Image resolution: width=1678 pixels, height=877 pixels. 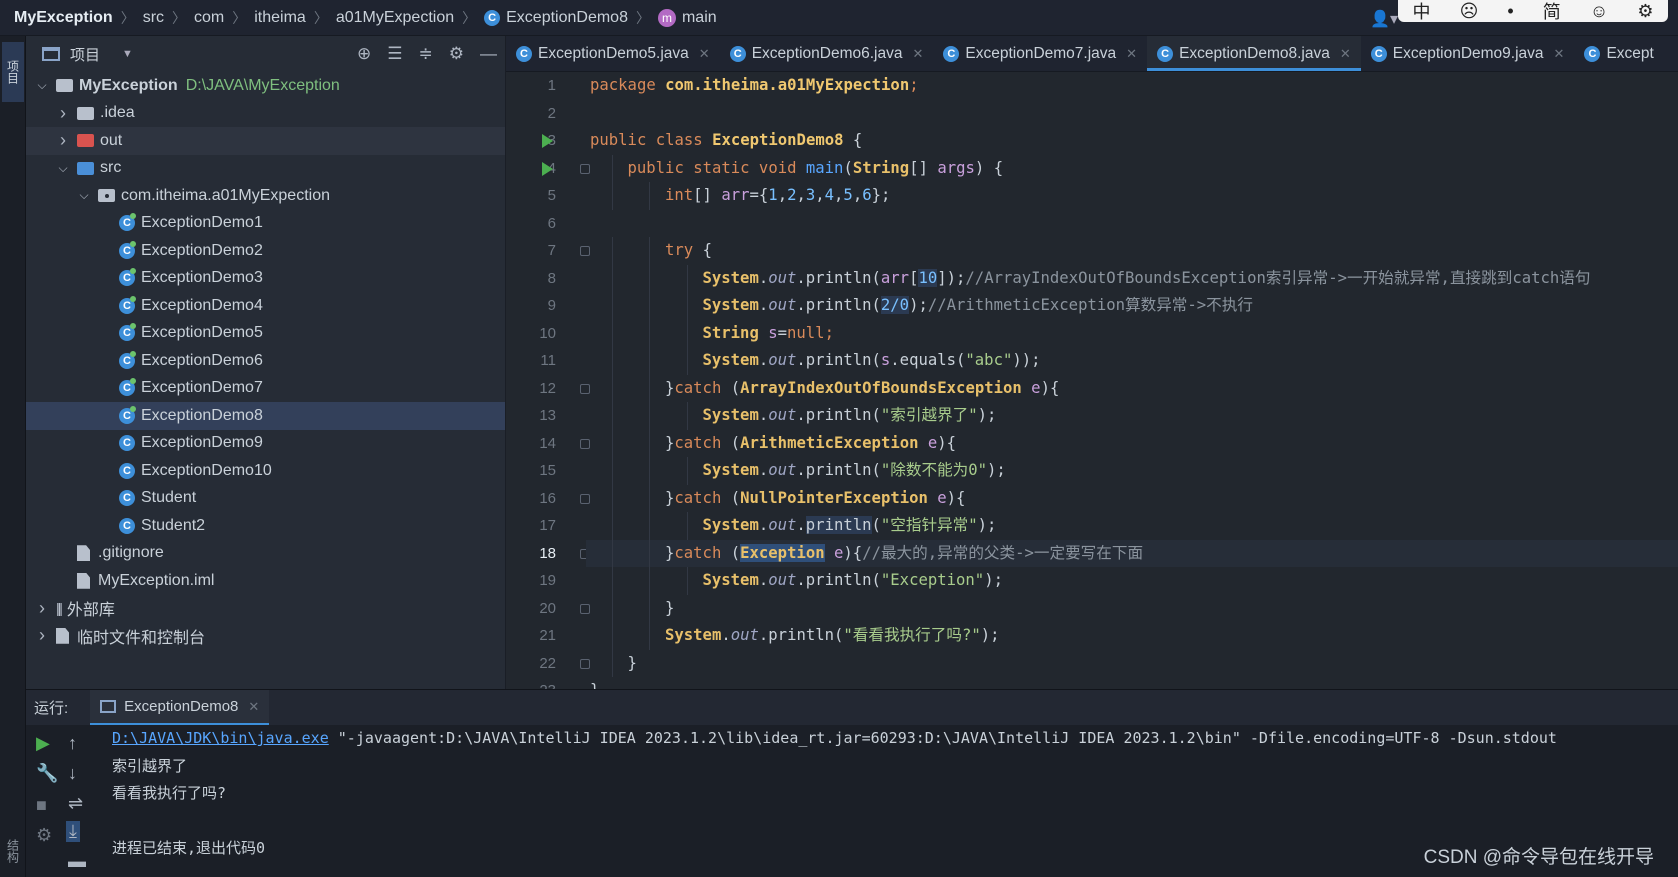 I want to click on expand-all-icon: ☰, so click(x=394, y=54).